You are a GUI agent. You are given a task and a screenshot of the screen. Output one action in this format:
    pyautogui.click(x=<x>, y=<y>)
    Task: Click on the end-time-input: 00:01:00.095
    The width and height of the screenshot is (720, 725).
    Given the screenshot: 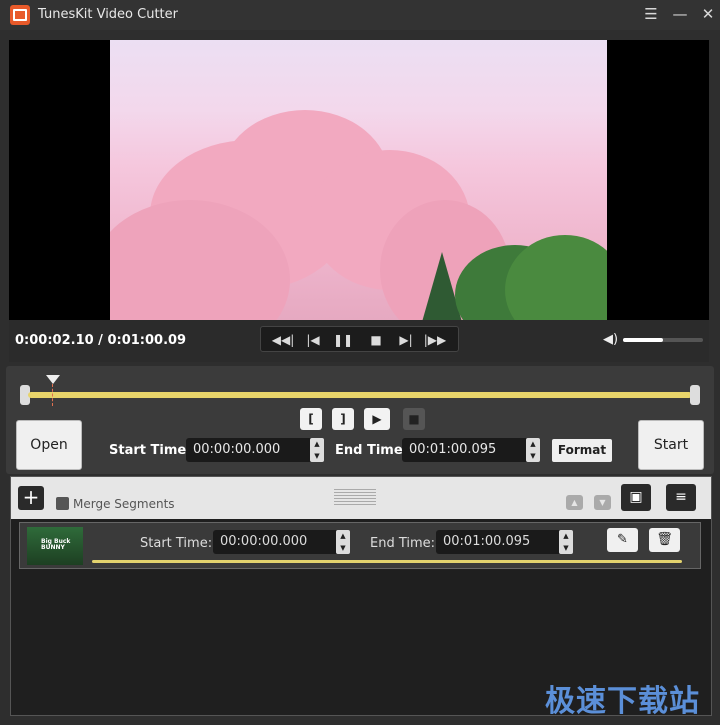 What is the action you would take?
    pyautogui.click(x=466, y=450)
    